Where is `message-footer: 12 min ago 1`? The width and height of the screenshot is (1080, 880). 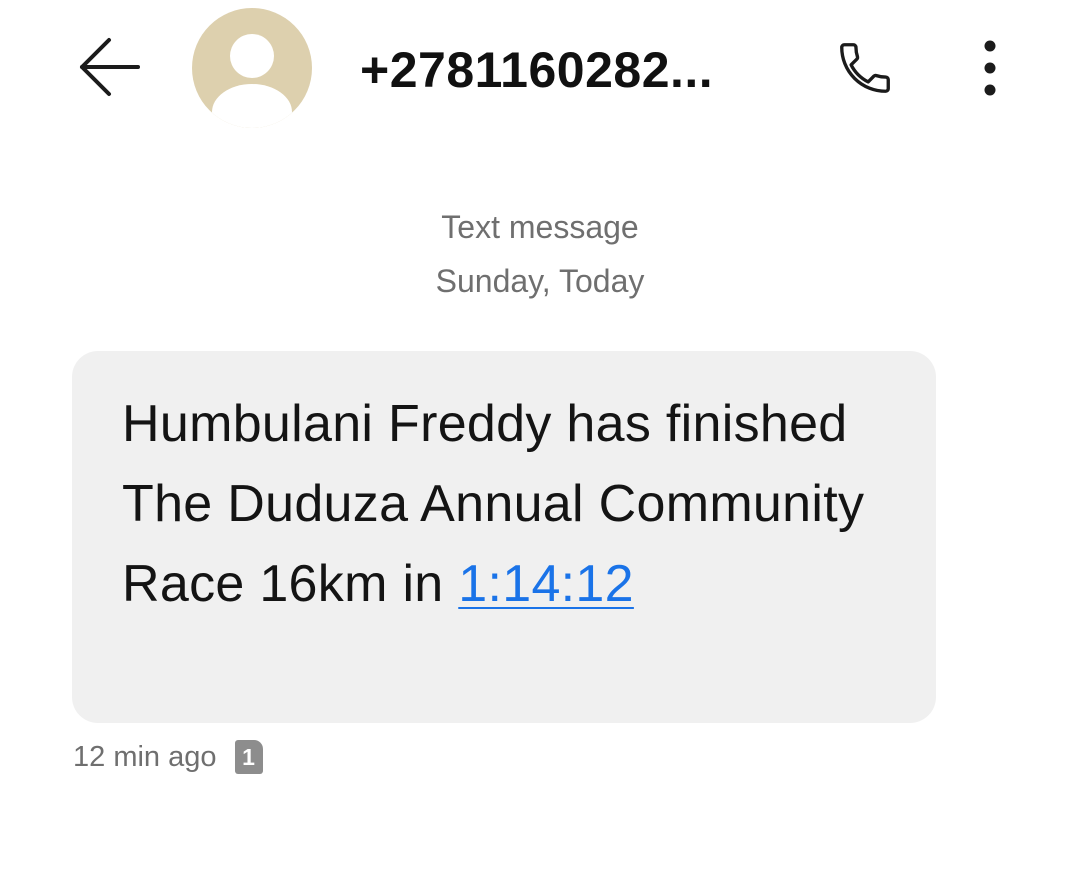
message-footer: 12 min ago 1 is located at coordinates (168, 757).